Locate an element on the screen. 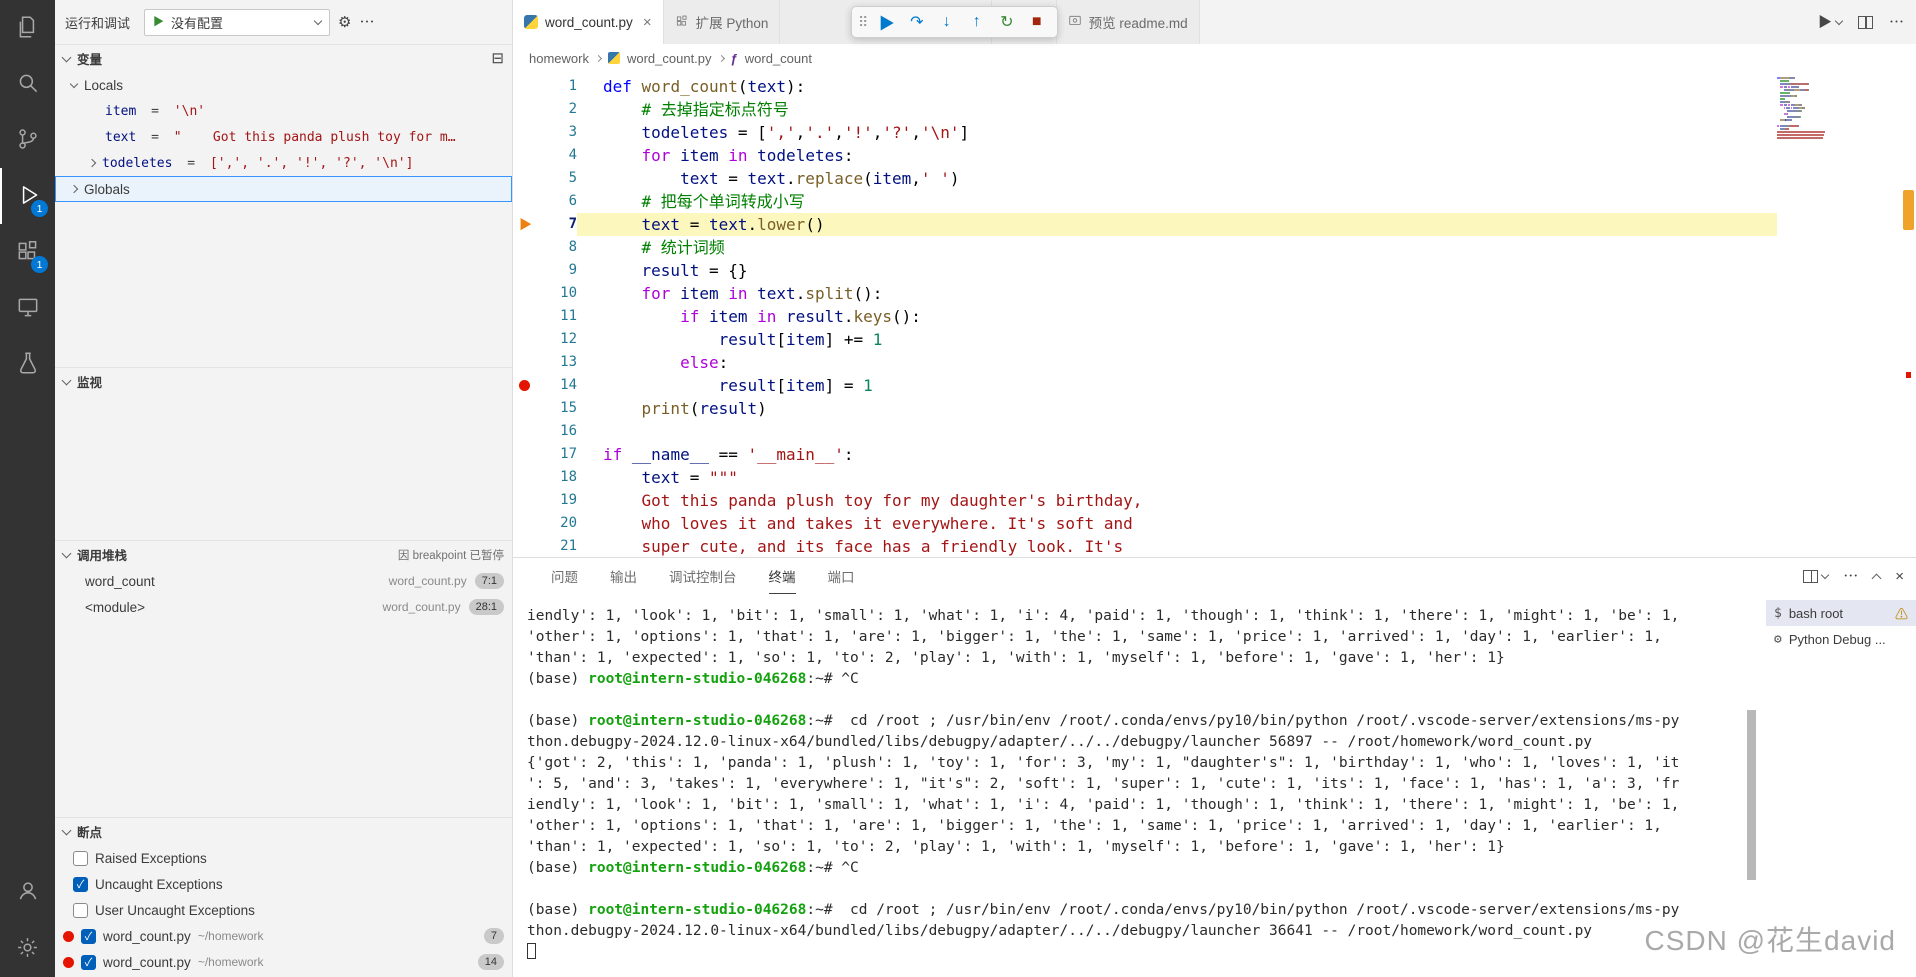 This screenshot has width=1916, height=977. debug-gear-icon: ⚙ is located at coordinates (344, 22).